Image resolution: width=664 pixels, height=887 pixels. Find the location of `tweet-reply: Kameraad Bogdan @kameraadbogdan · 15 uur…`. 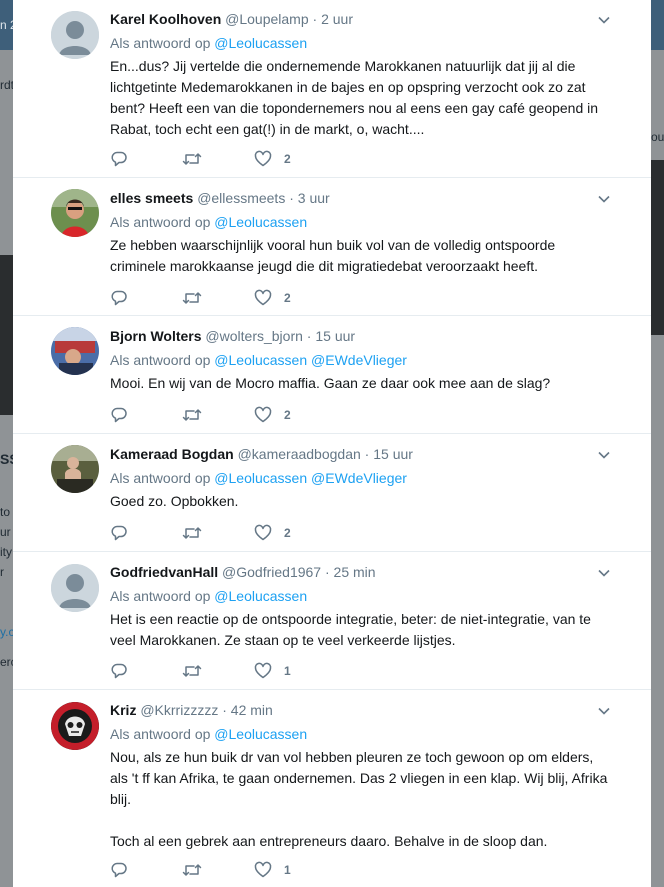

tweet-reply: Kameraad Bogdan @kameraadbogdan · 15 uur… is located at coordinates (332, 493).